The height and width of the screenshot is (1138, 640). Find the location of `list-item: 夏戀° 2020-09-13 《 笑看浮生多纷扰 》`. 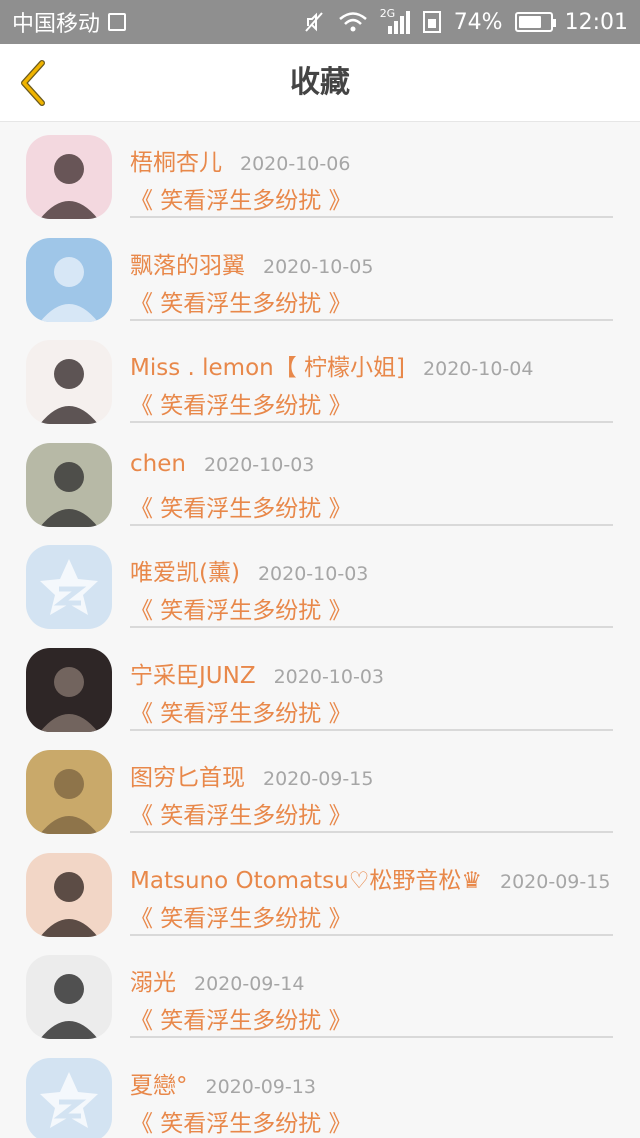

list-item: 夏戀° 2020-09-13 《 笑看浮生多纷扰 》 is located at coordinates (320, 1092).